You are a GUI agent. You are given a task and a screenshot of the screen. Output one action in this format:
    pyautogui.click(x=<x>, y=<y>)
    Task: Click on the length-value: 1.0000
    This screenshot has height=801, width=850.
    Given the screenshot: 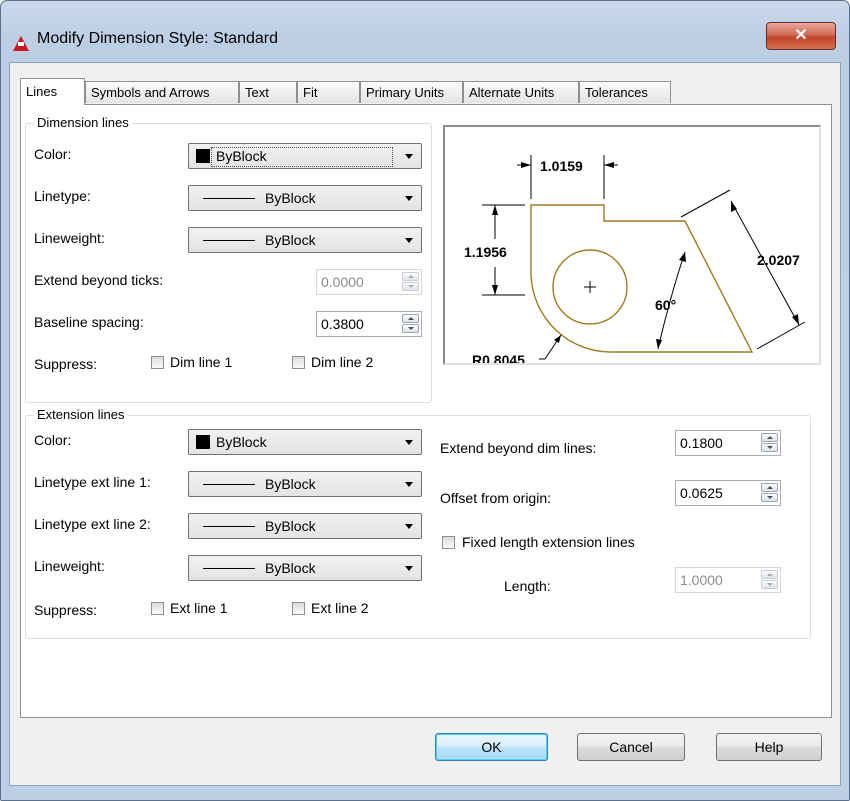 What is the action you would take?
    pyautogui.click(x=701, y=580)
    